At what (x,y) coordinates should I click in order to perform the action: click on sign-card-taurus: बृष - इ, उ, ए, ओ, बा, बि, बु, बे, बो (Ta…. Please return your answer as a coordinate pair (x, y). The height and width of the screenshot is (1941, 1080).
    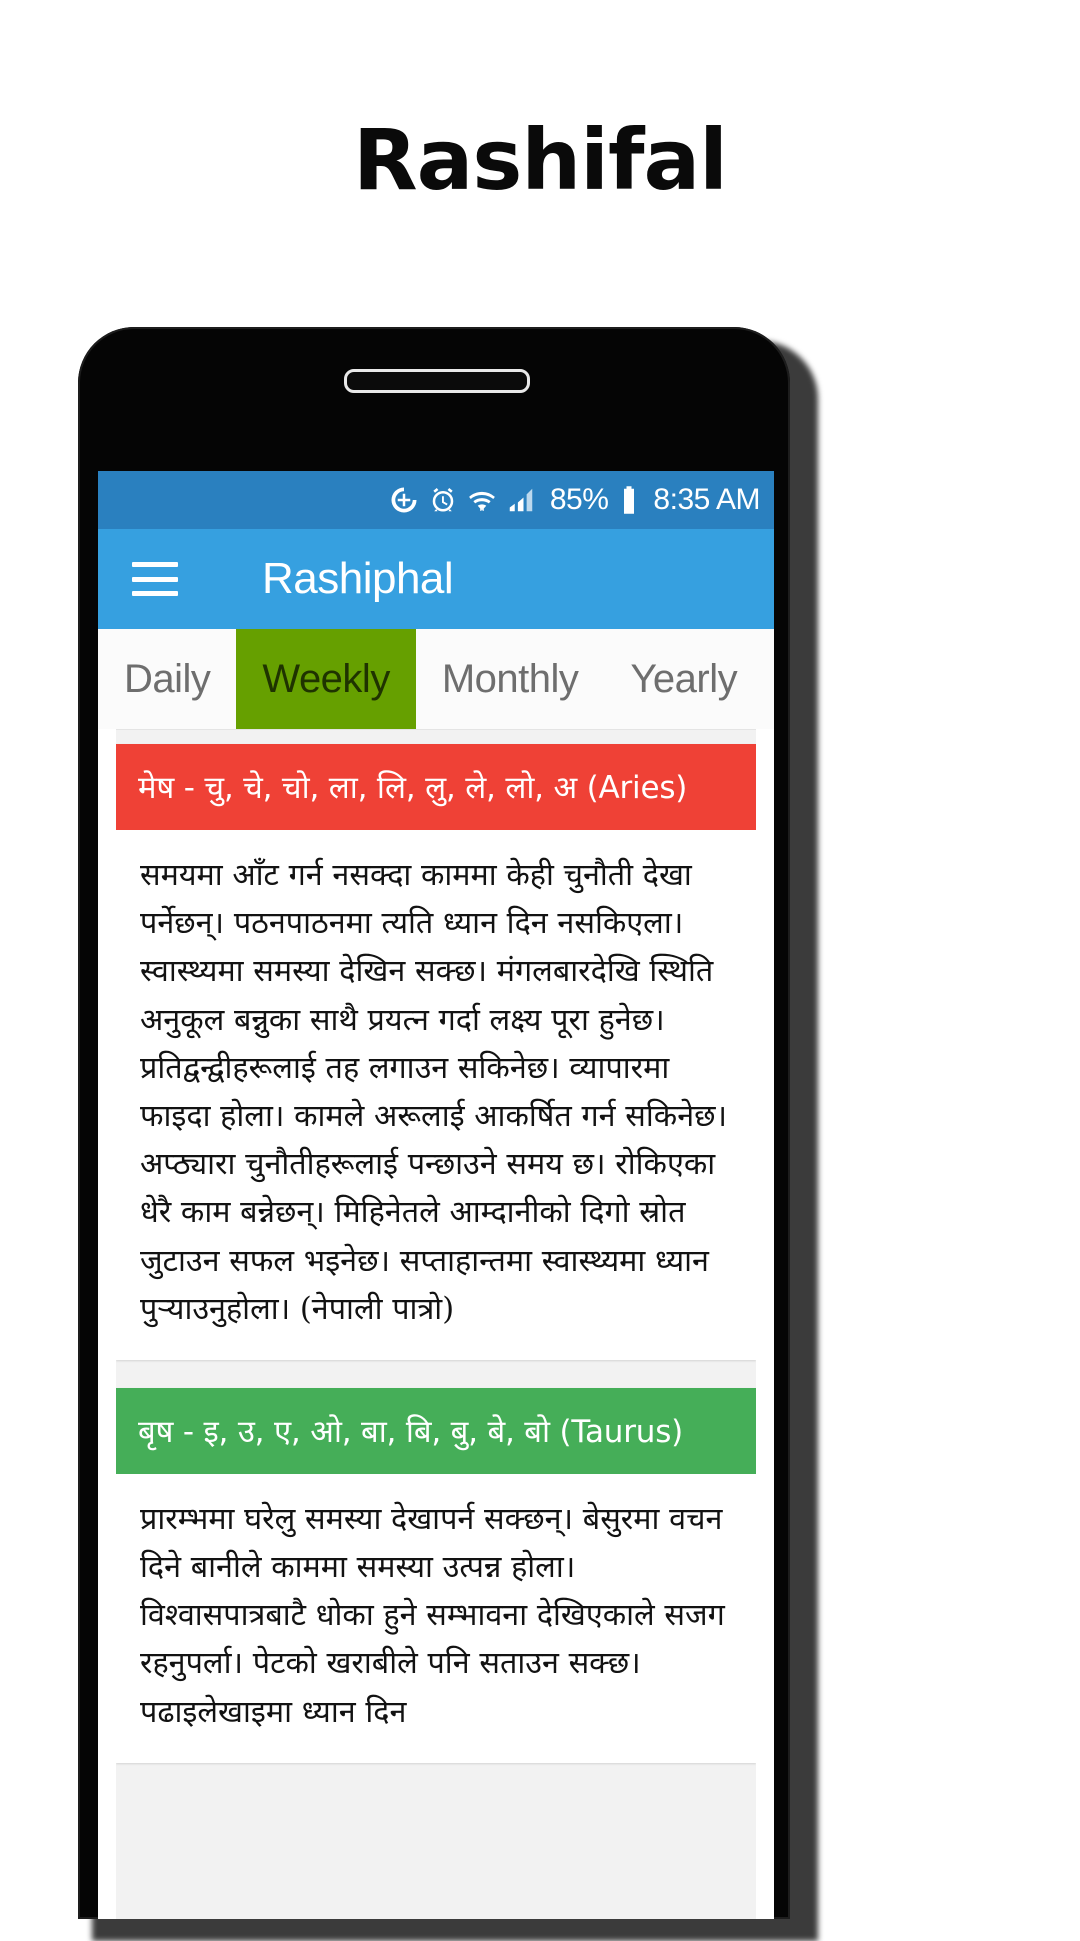
    Looking at the image, I should click on (436, 1575).